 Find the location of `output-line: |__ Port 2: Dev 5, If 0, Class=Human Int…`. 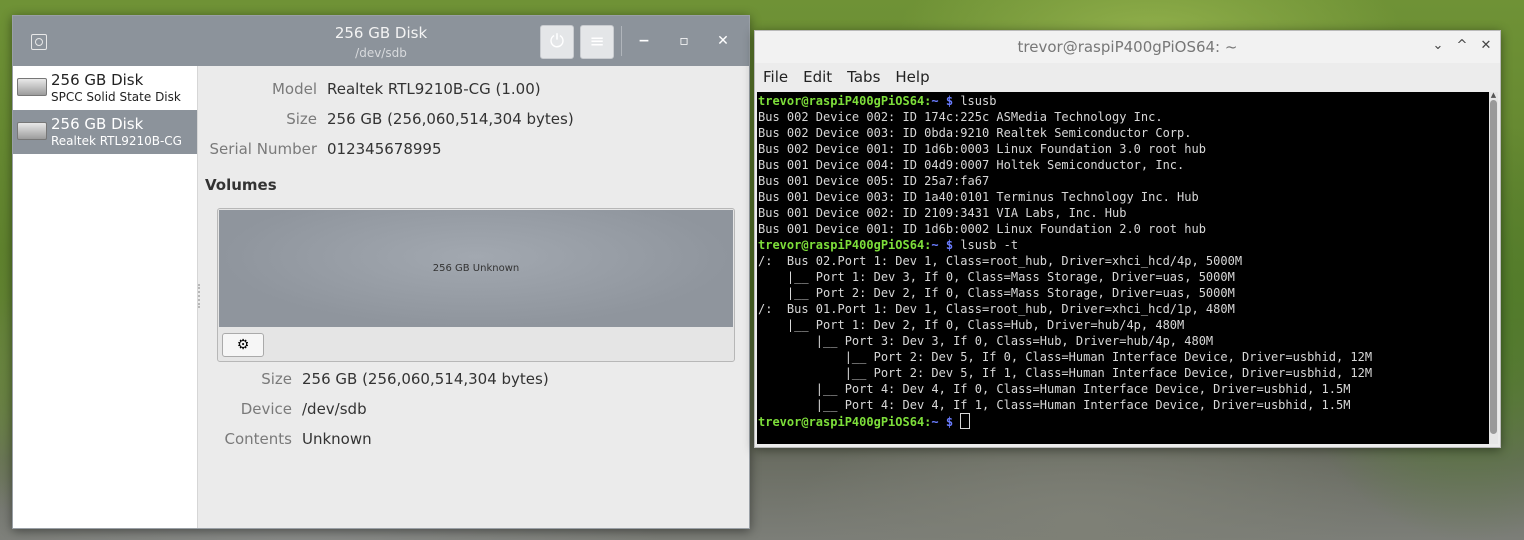

output-line: |__ Port 2: Dev 5, If 0, Class=Human Int… is located at coordinates (1065, 357).